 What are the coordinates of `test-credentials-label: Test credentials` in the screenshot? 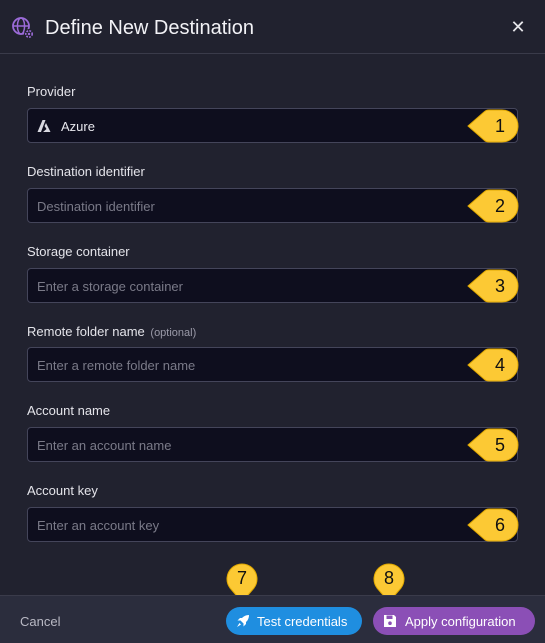 It's located at (302, 621).